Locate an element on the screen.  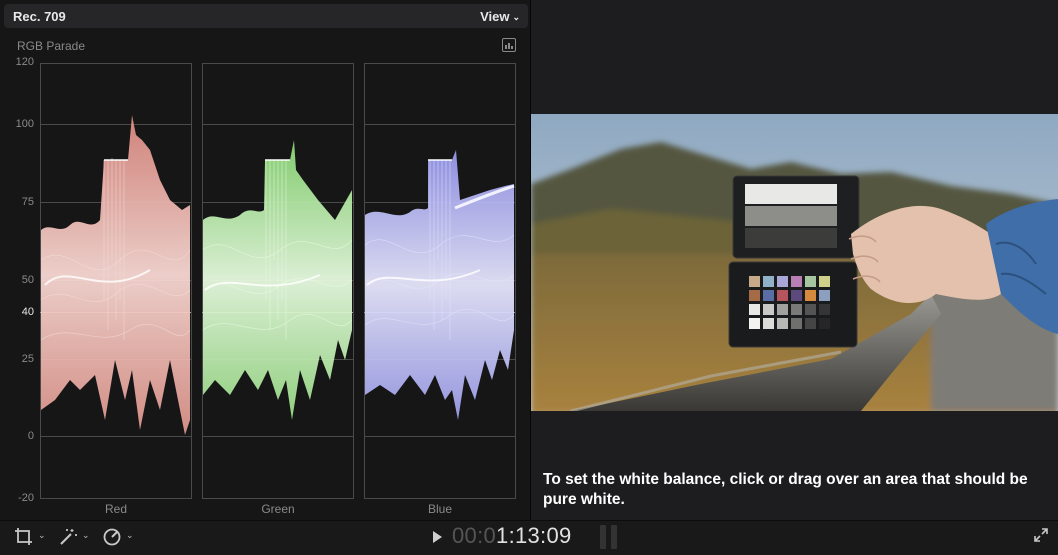
fullscreen-button is located at coordinates (1041, 535).